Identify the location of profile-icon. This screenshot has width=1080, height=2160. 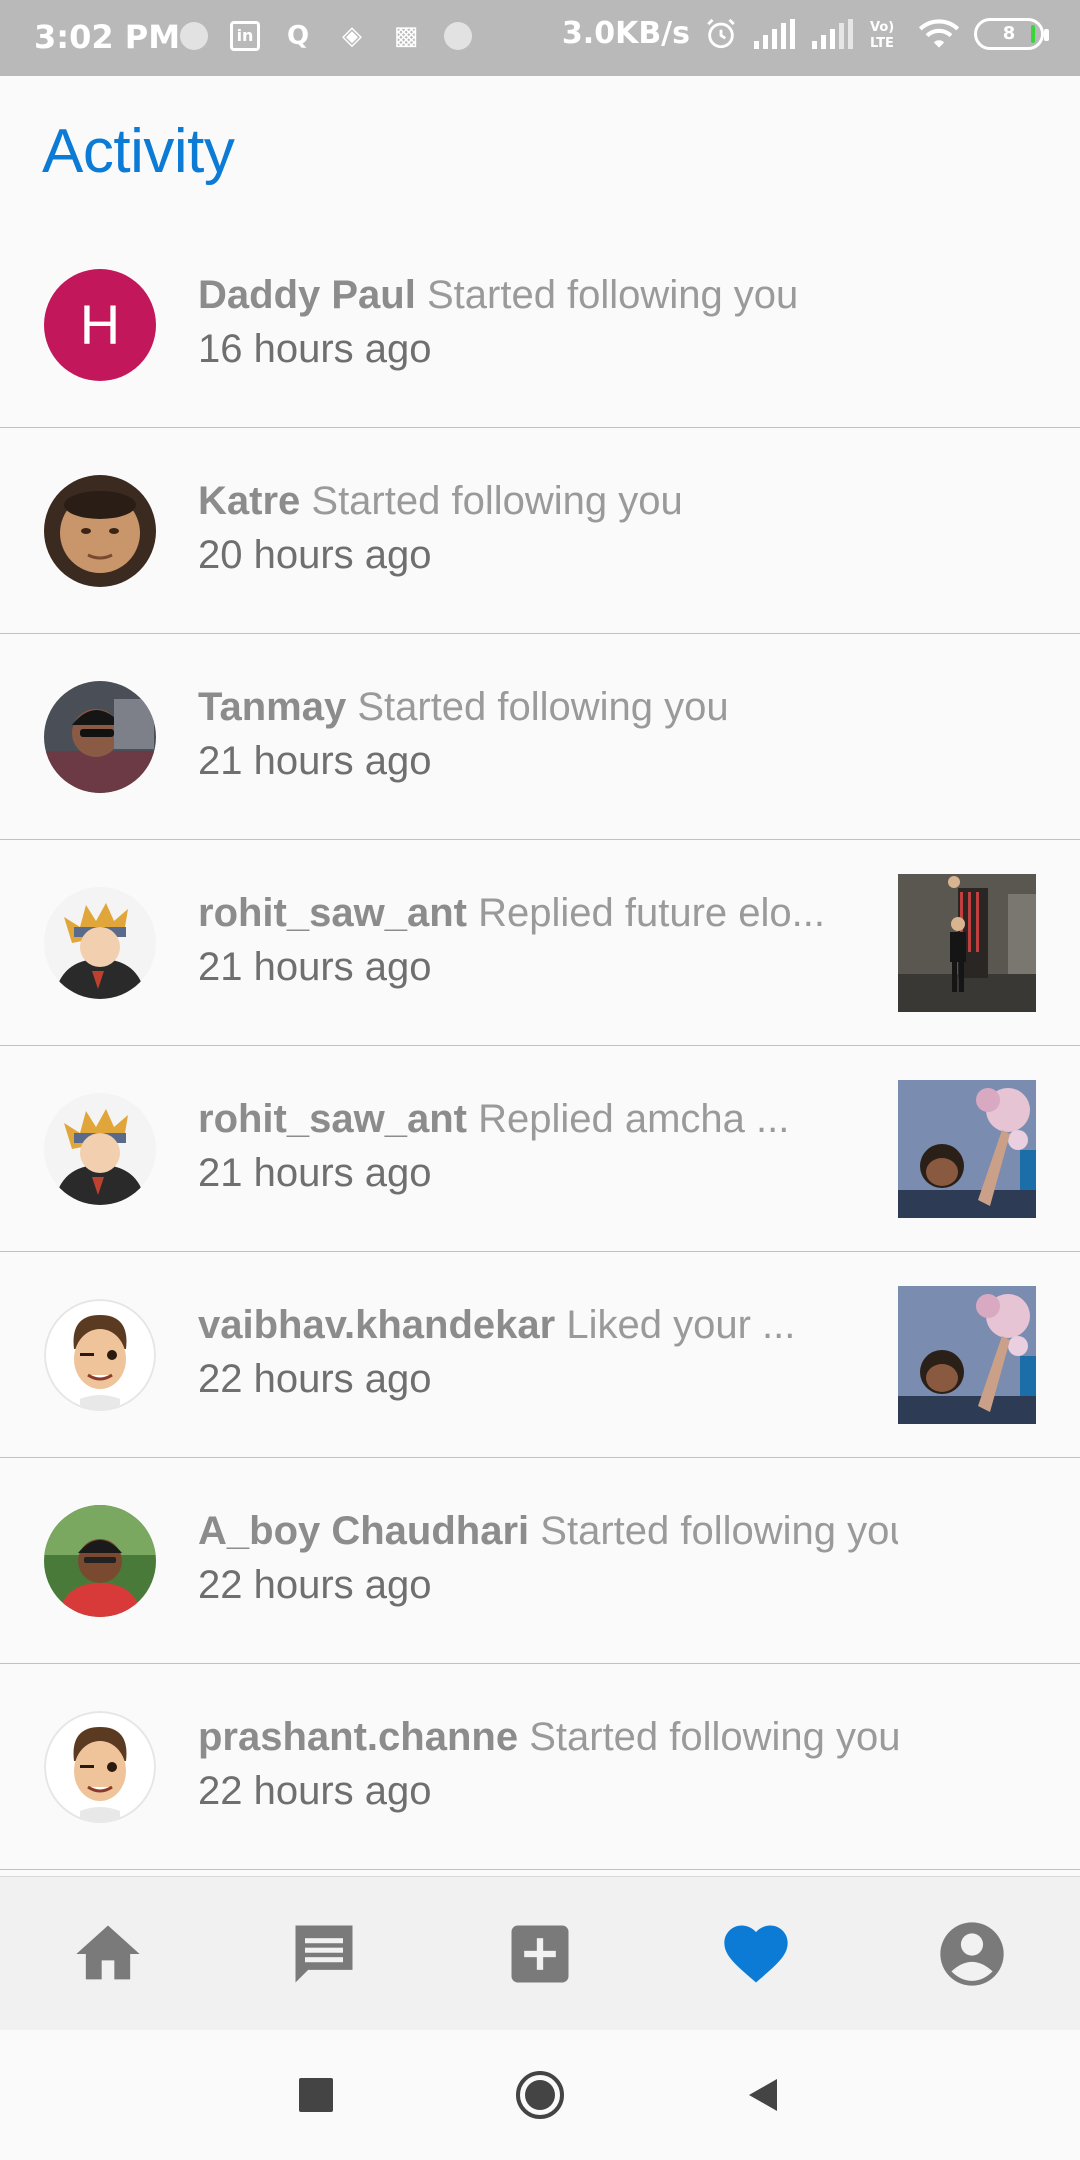
(972, 1953).